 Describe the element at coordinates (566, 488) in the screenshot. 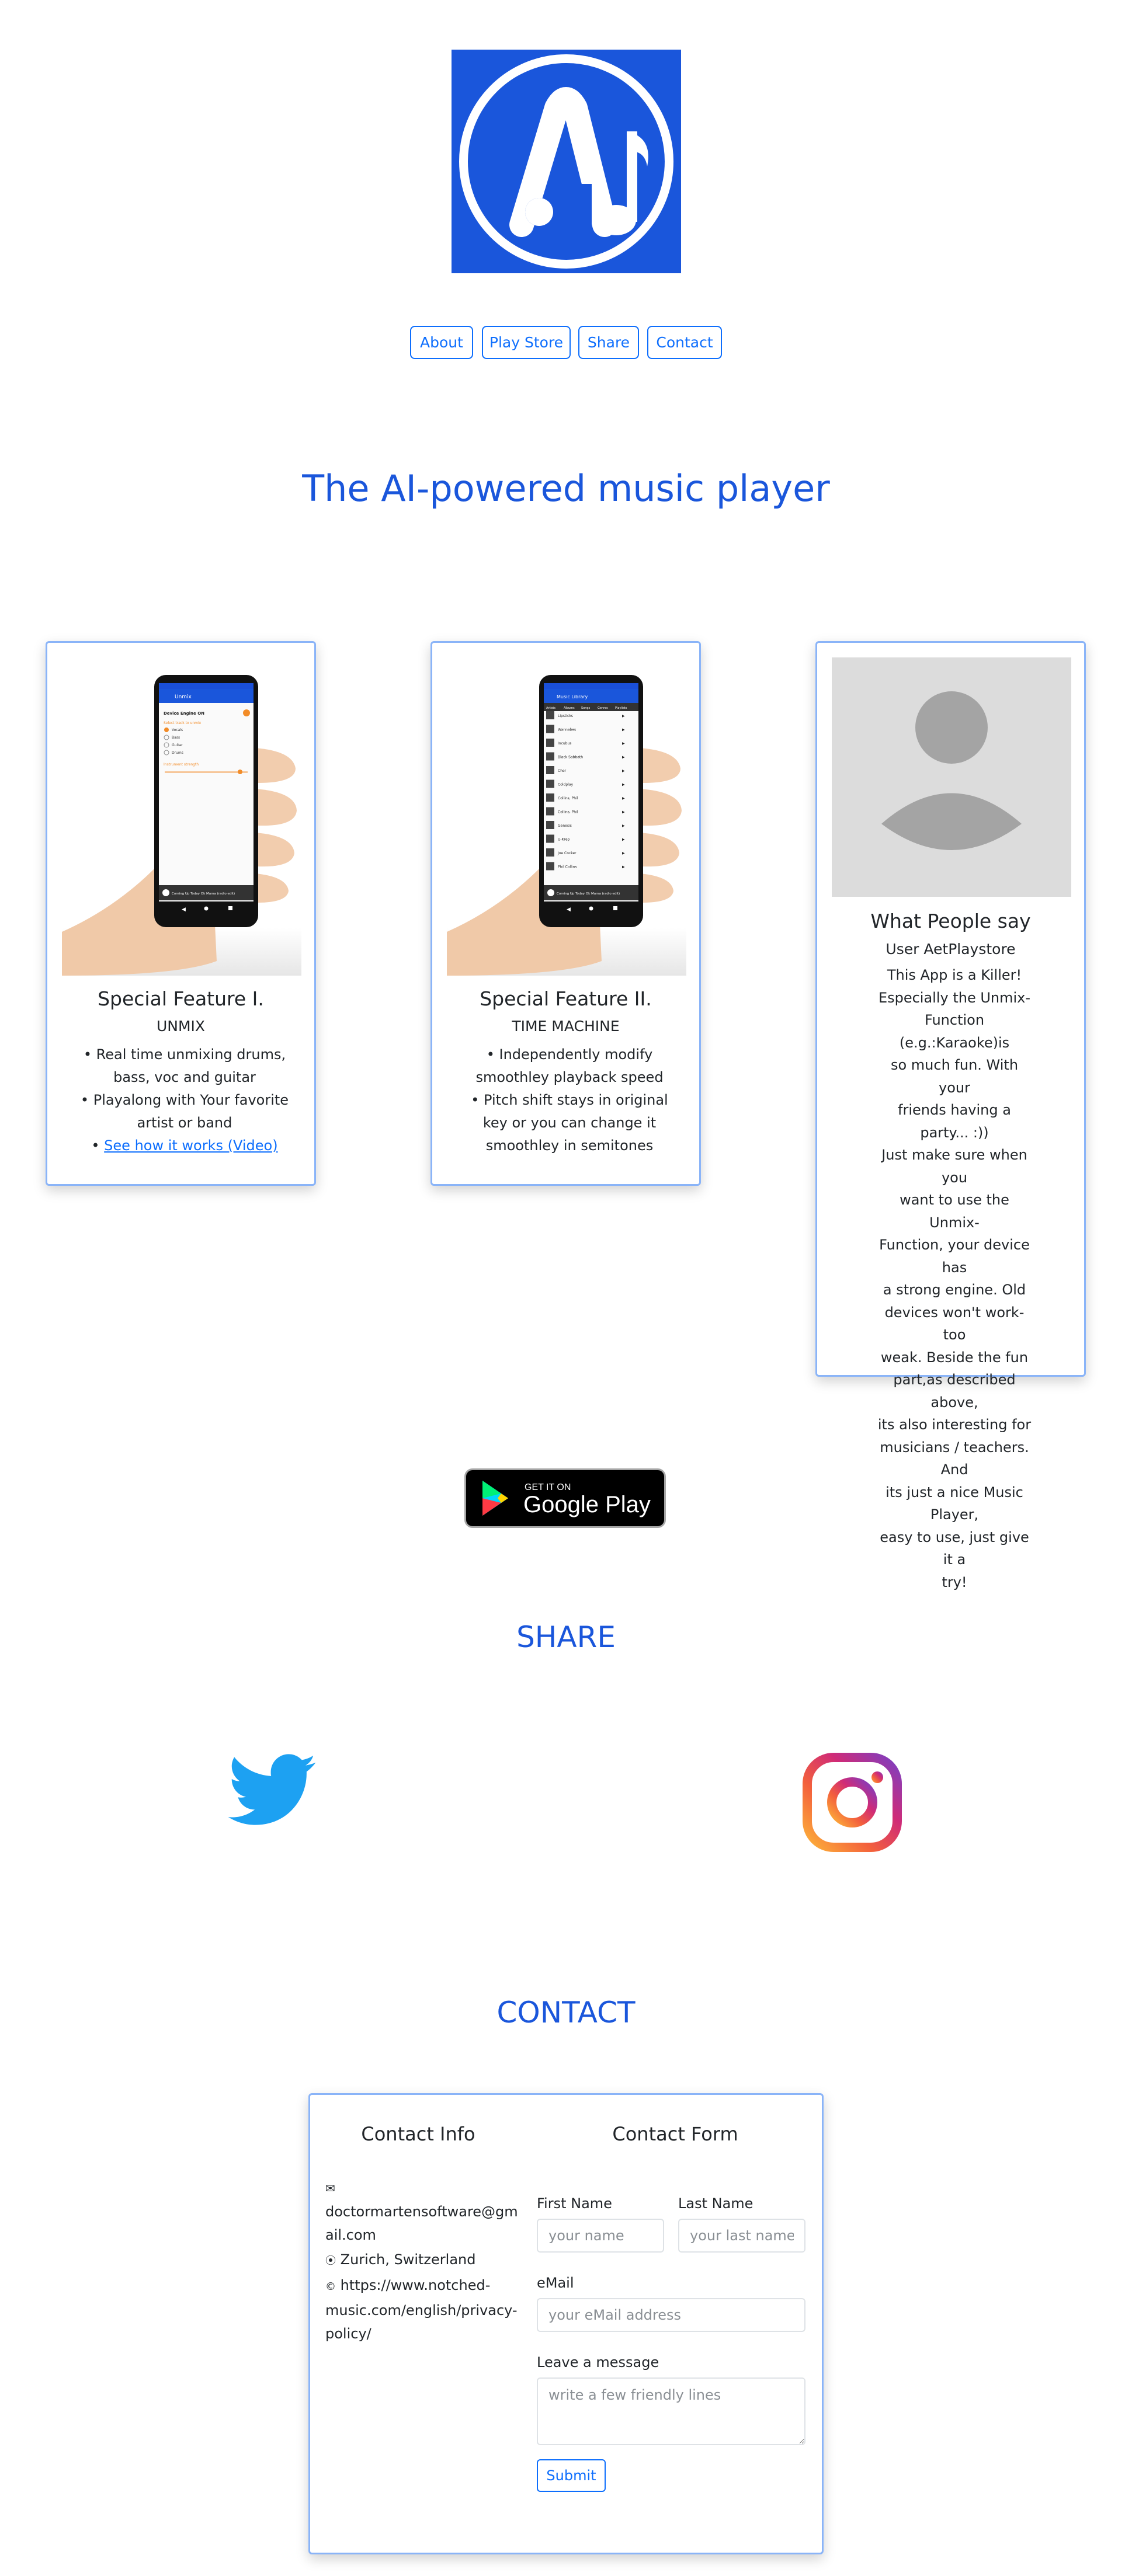

I see `page-headline: The AI-powered music player` at that location.